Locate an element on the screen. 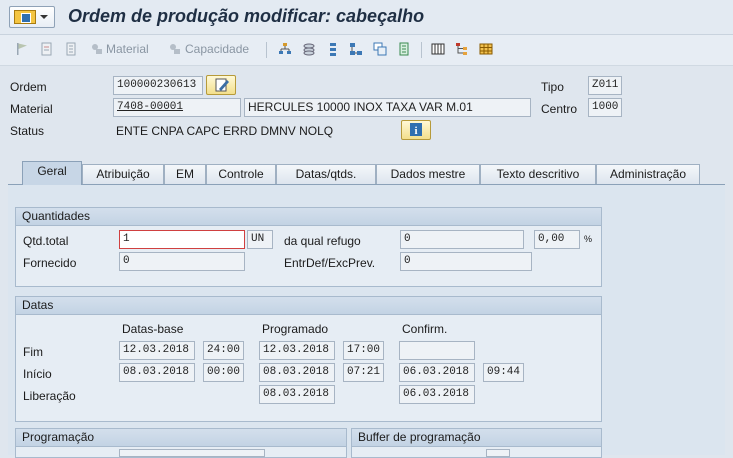  qtd-total-field: 1 is located at coordinates (182, 239).